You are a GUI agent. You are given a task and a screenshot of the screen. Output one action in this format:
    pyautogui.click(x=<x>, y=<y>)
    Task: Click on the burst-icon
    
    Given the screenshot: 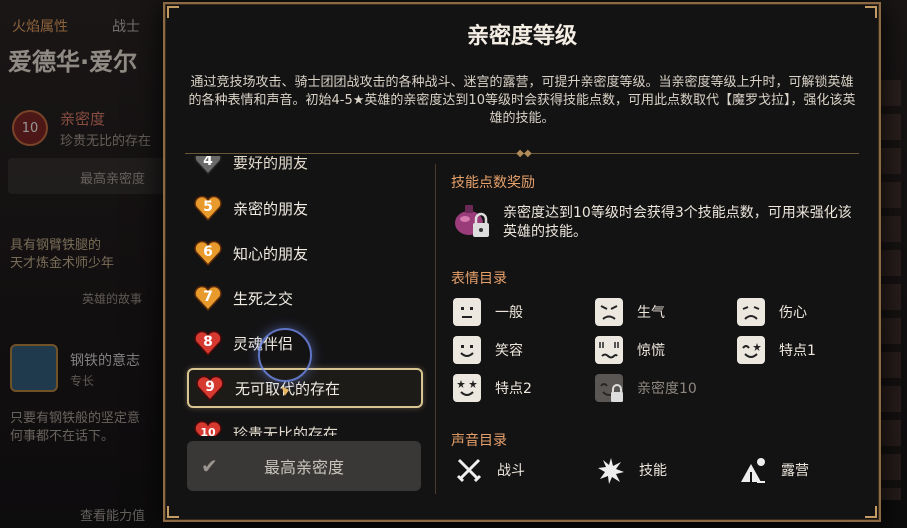 What is the action you would take?
    pyautogui.click(x=611, y=470)
    